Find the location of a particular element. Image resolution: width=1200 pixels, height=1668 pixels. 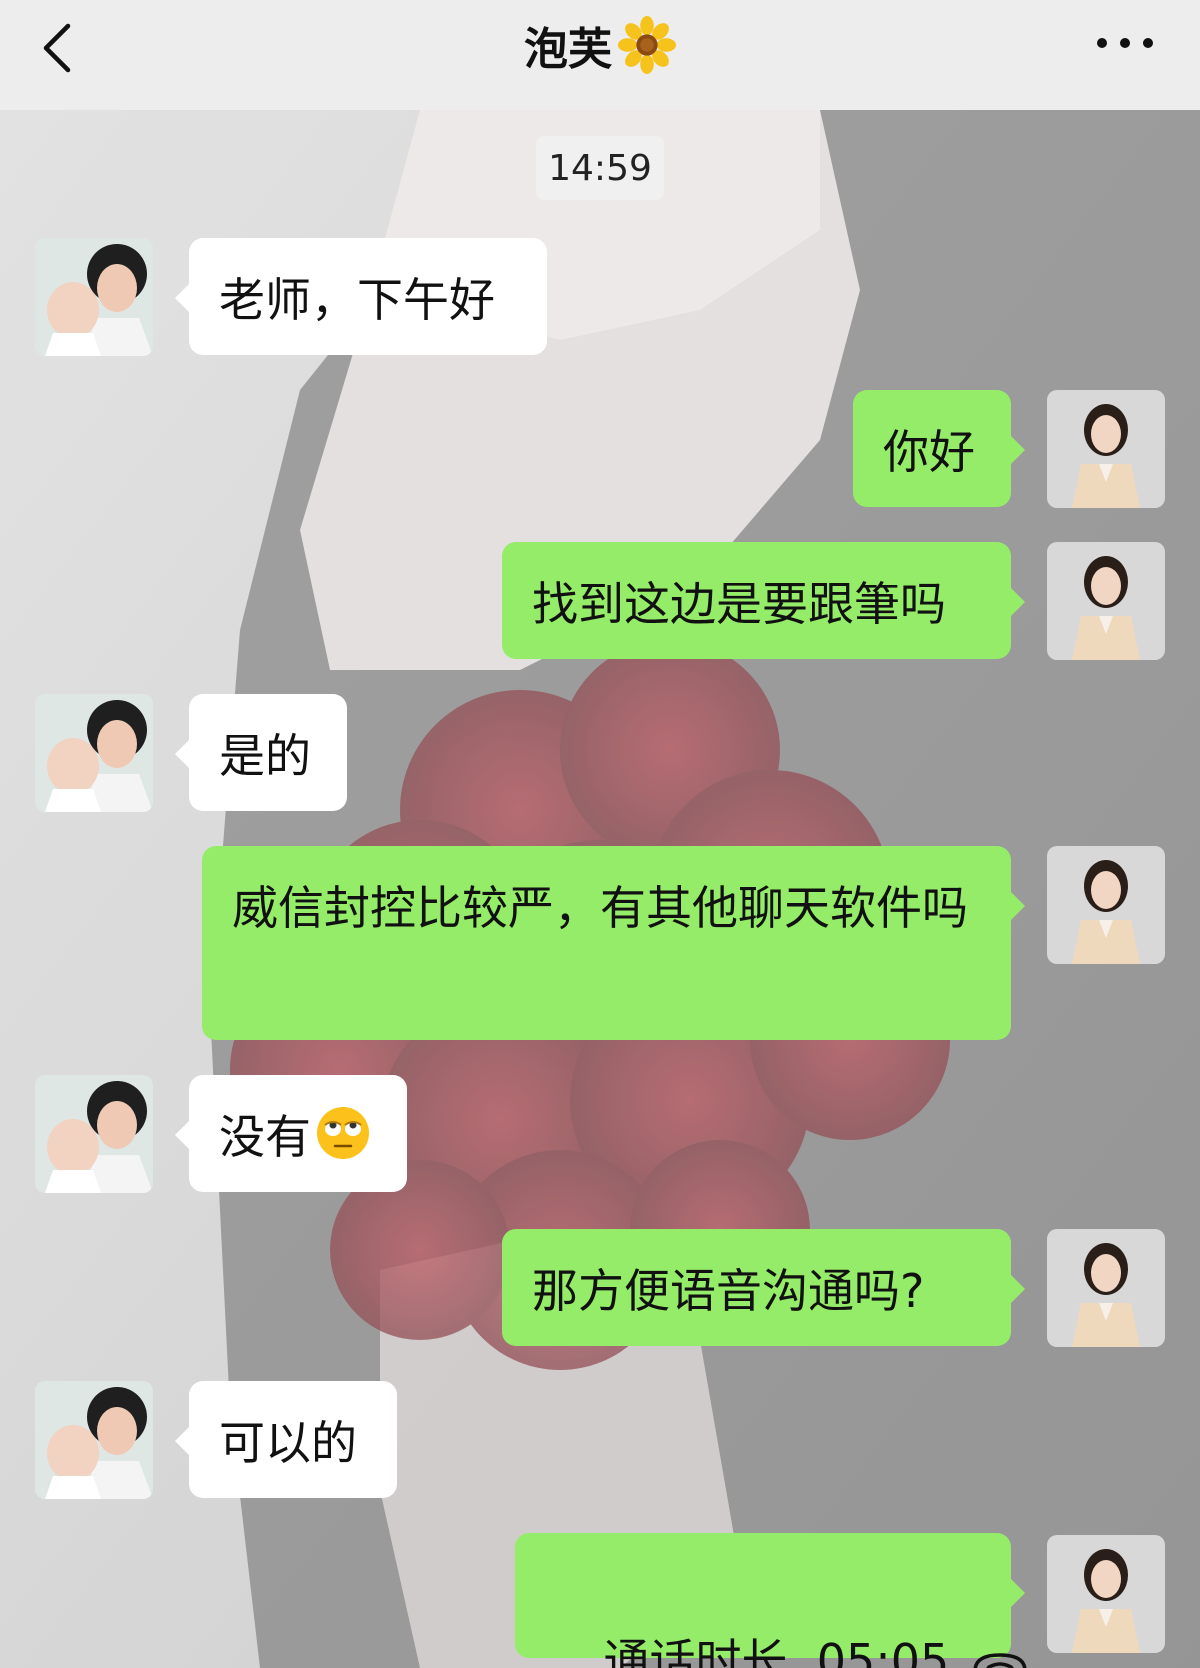

message-text: 老师，下午好 is located at coordinates (357, 300).